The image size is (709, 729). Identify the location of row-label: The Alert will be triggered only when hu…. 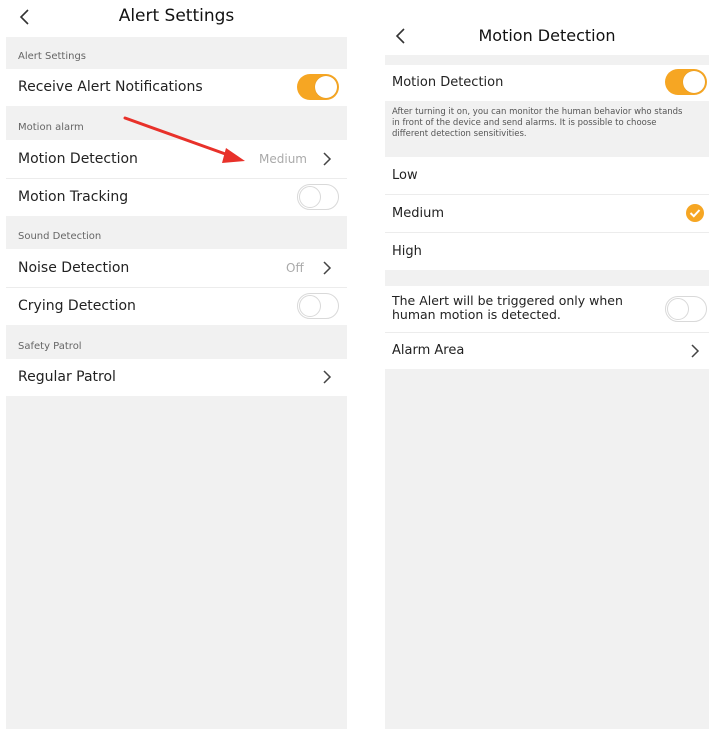
(507, 307).